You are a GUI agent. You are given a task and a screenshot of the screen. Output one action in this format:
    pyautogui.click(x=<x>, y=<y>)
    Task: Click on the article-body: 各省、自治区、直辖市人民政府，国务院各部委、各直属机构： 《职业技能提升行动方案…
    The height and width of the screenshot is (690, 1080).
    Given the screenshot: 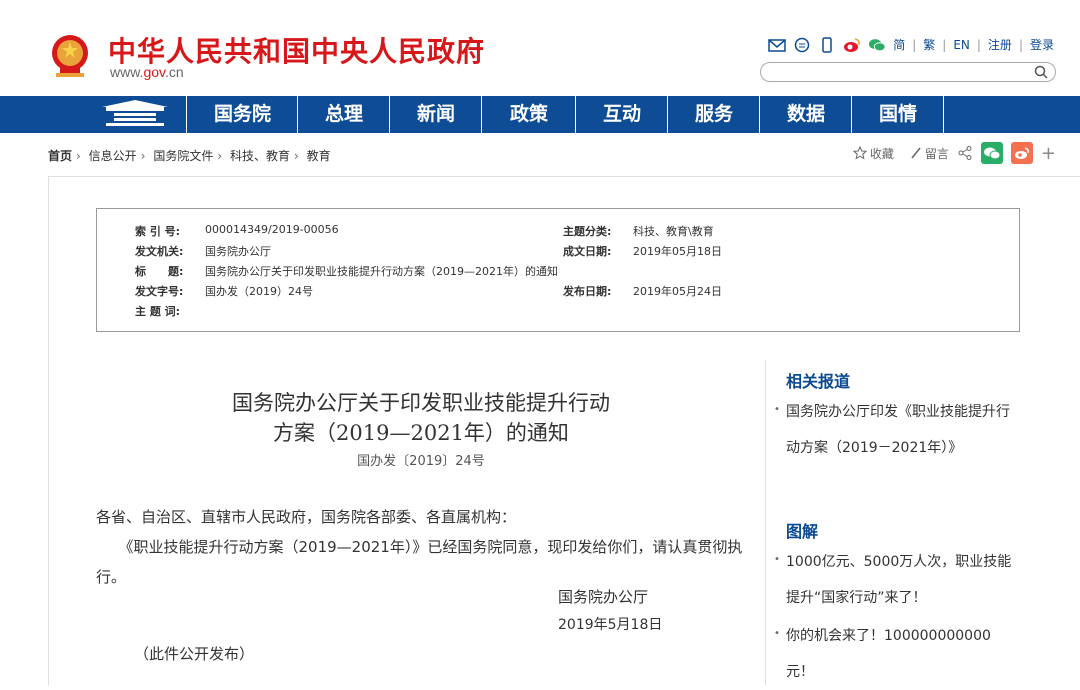 What is the action you would take?
    pyautogui.click(x=421, y=547)
    